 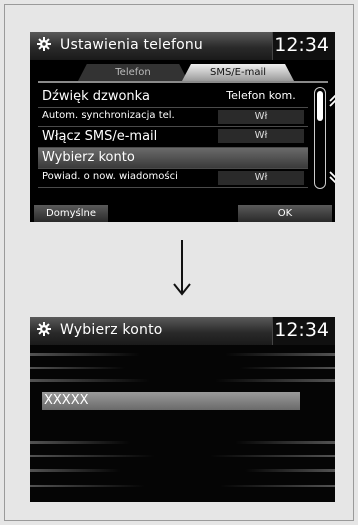 What do you see at coordinates (332, 177) in the screenshot?
I see `double-chevron-down-icon` at bounding box center [332, 177].